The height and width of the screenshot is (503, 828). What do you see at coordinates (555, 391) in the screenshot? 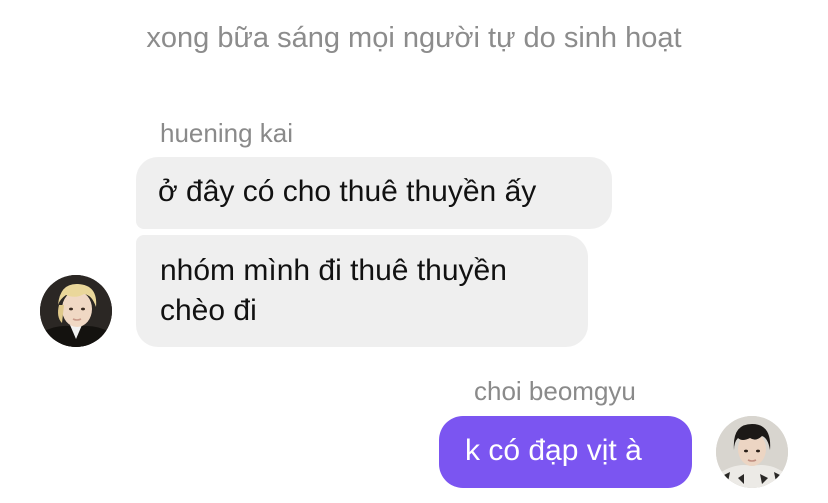
I see `sender-name-choi-beomgyu: choi beomgyu` at bounding box center [555, 391].